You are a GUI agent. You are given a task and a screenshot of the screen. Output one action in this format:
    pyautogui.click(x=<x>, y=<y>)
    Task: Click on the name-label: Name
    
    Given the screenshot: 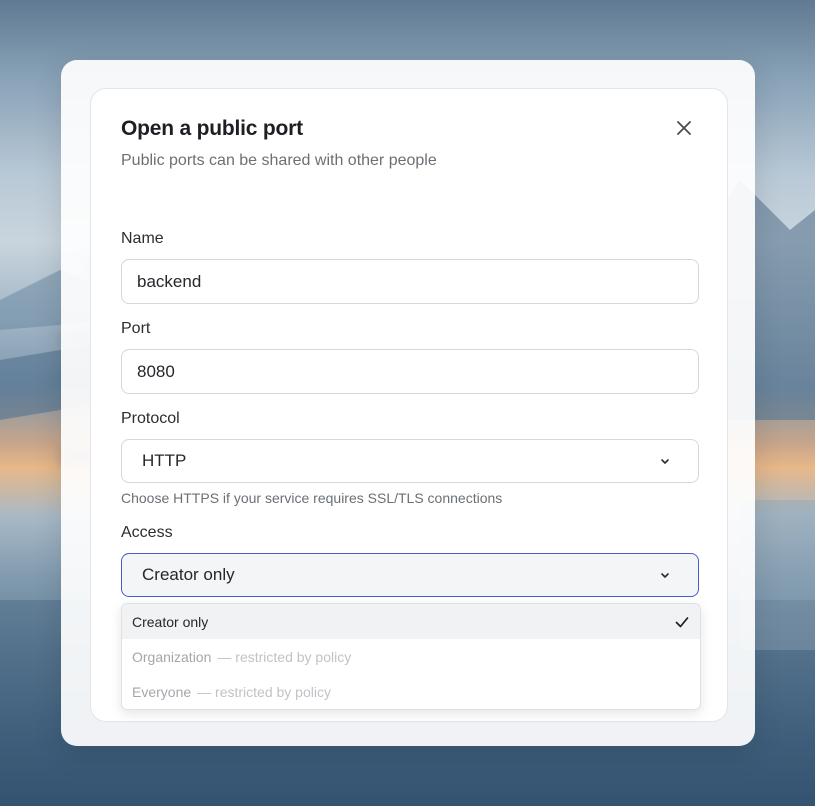 What is the action you would take?
    pyautogui.click(x=142, y=238)
    